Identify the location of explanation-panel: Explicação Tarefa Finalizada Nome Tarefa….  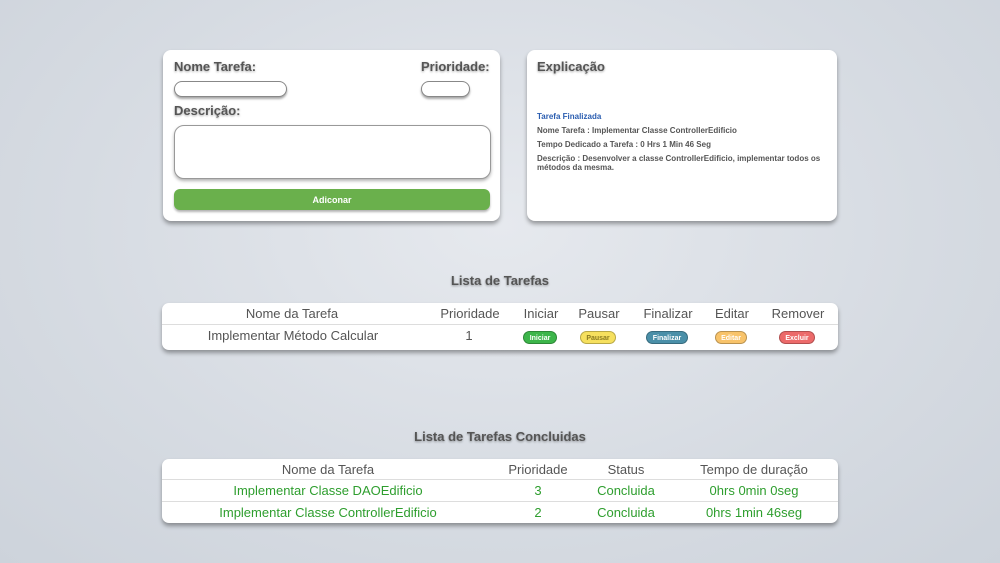
(682, 135).